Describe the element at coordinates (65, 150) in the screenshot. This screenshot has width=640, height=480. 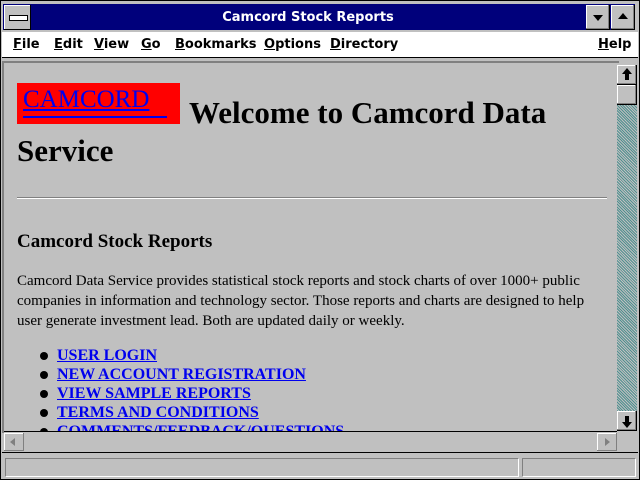
I see `page-title-line2: Service` at that location.